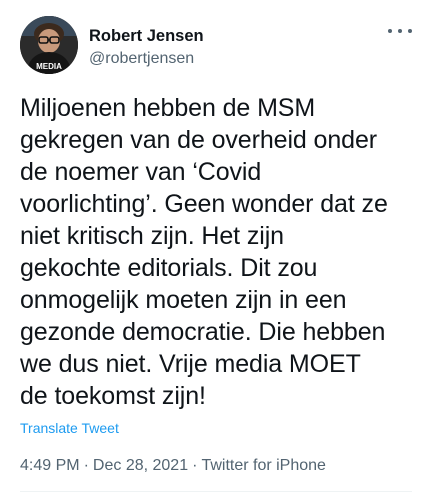 Image resolution: width=428 pixels, height=500 pixels. Describe the element at coordinates (216, 46) in the screenshot. I see `tweet-header: MEDIA Robert Jensen @robertjensen` at that location.